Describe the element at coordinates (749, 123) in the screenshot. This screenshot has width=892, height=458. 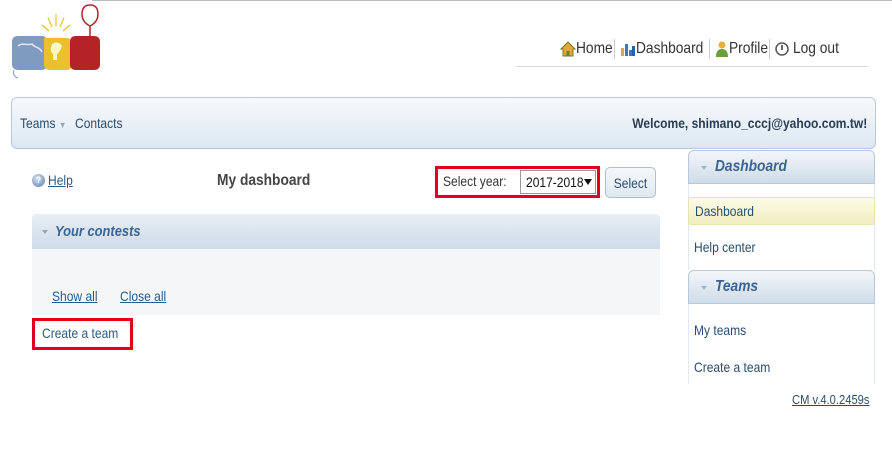
I see `welcome-text: Welcome, shimano_cccj@yahoo.com.tw!` at that location.